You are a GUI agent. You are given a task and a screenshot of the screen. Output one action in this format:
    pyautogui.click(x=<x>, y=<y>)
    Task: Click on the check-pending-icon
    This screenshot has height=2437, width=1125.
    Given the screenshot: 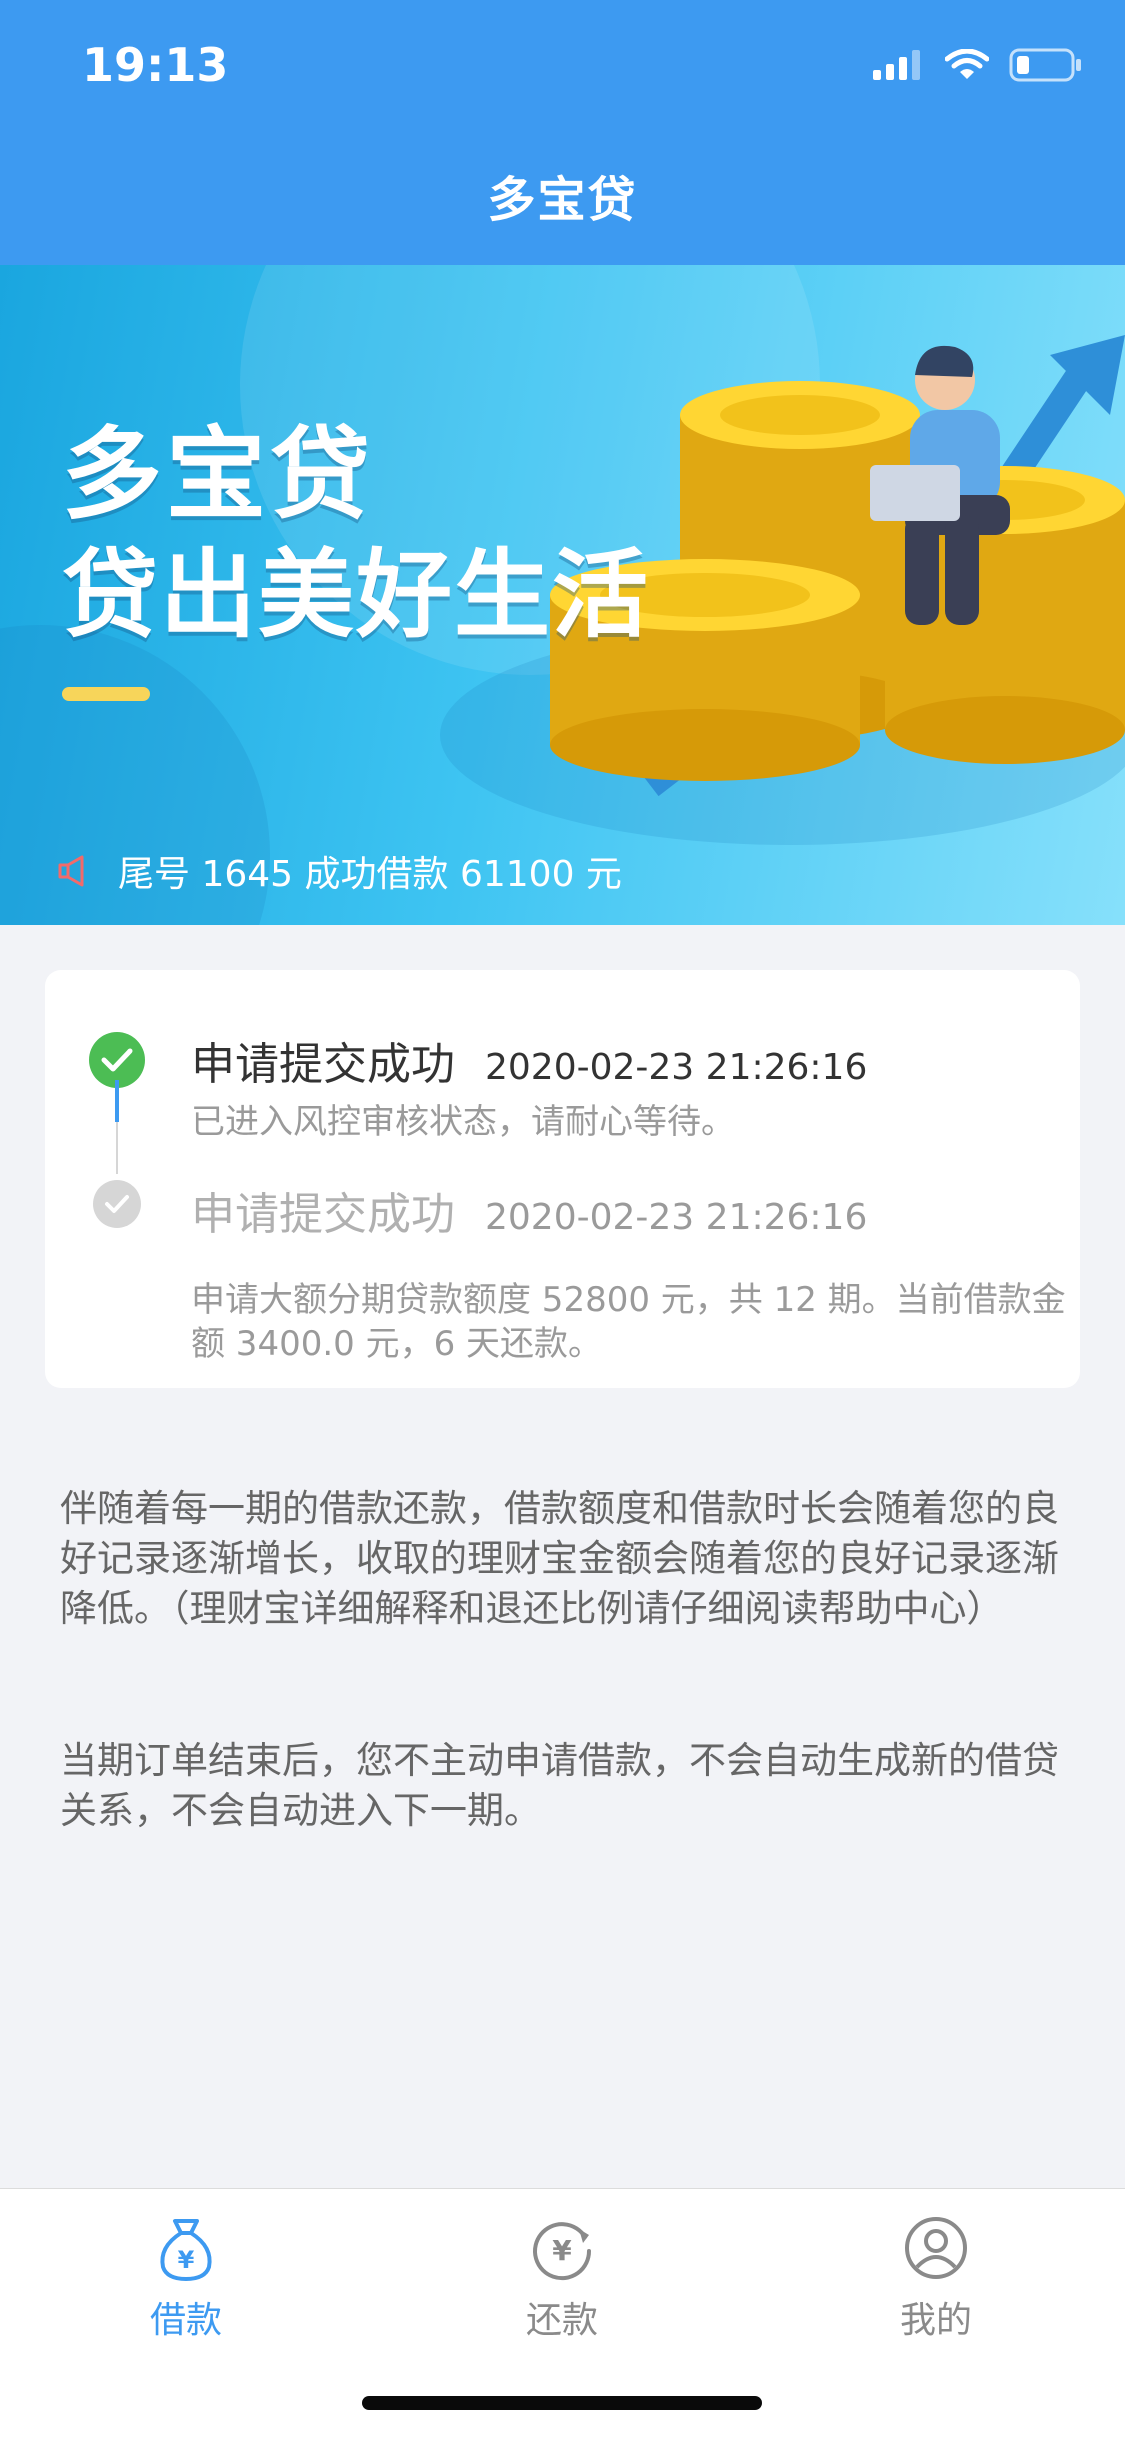 What is the action you would take?
    pyautogui.click(x=117, y=1204)
    